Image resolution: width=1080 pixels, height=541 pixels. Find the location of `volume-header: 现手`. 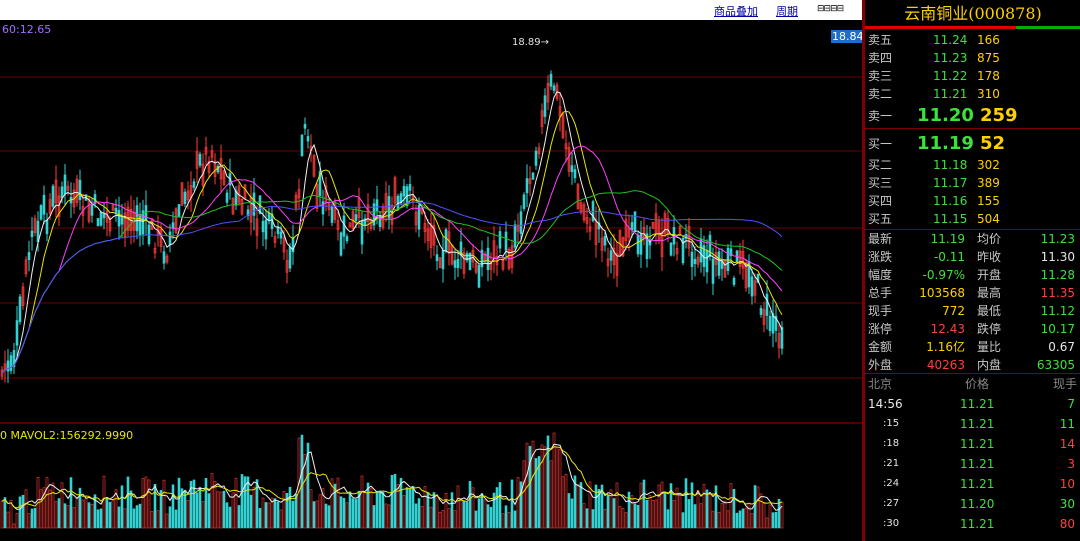

volume-header: 现手 is located at coordinates (1064, 384).